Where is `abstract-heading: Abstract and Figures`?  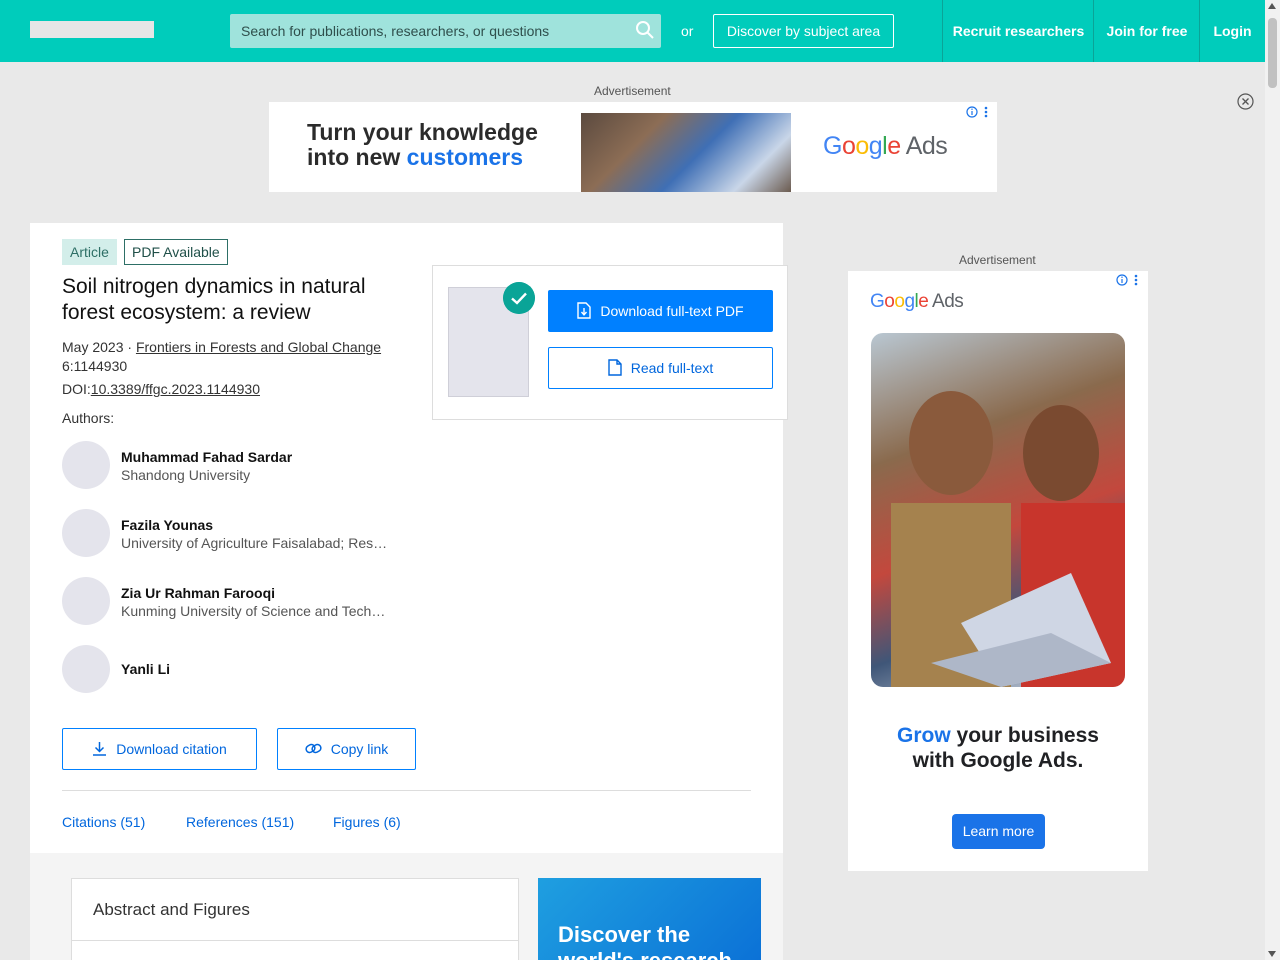
abstract-heading: Abstract and Figures is located at coordinates (171, 909).